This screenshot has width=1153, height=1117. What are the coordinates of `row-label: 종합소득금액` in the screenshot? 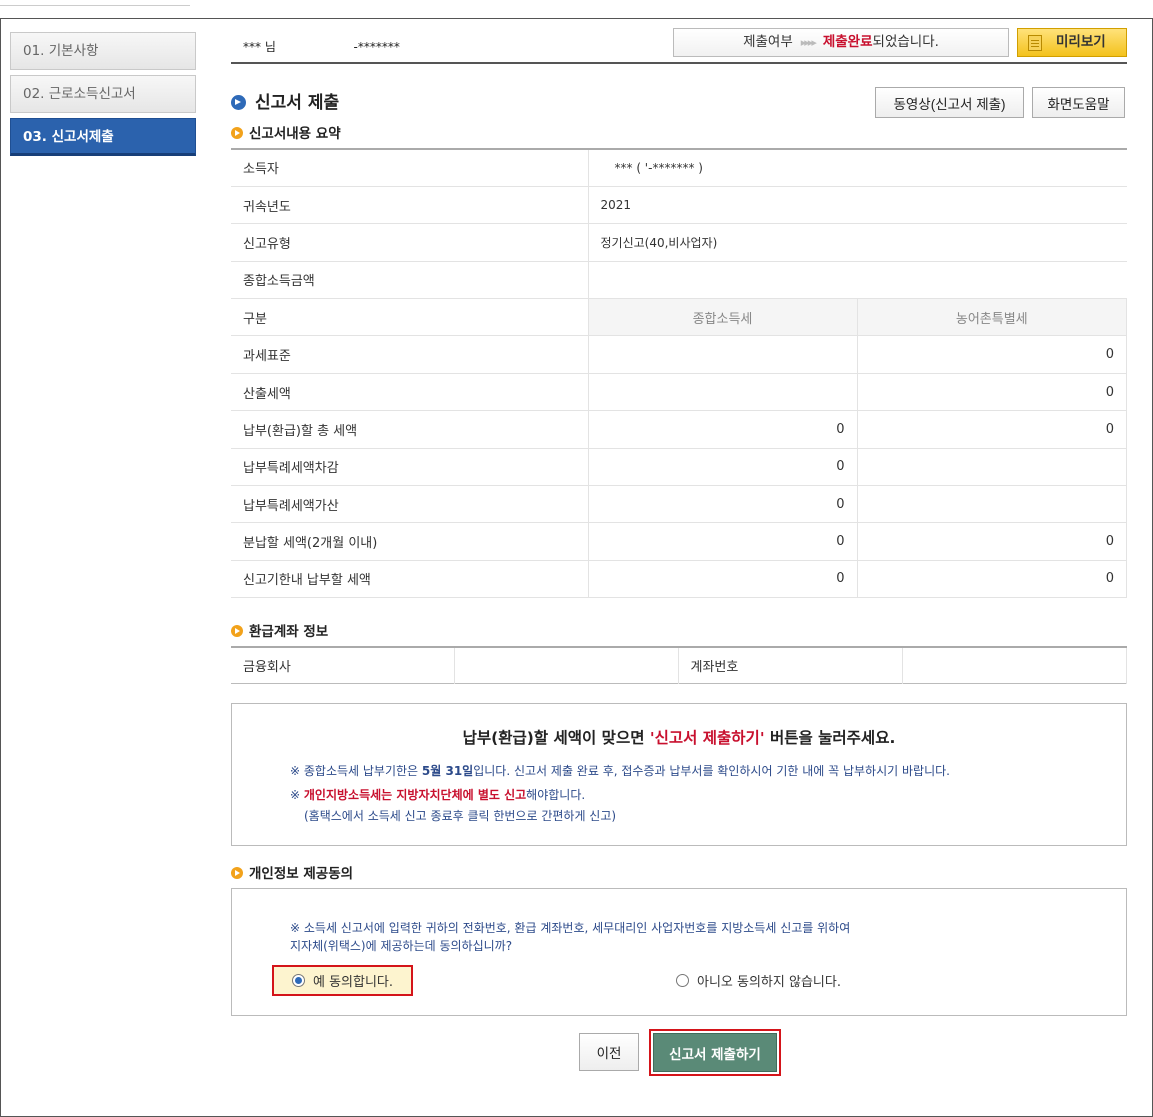 It's located at (410, 280).